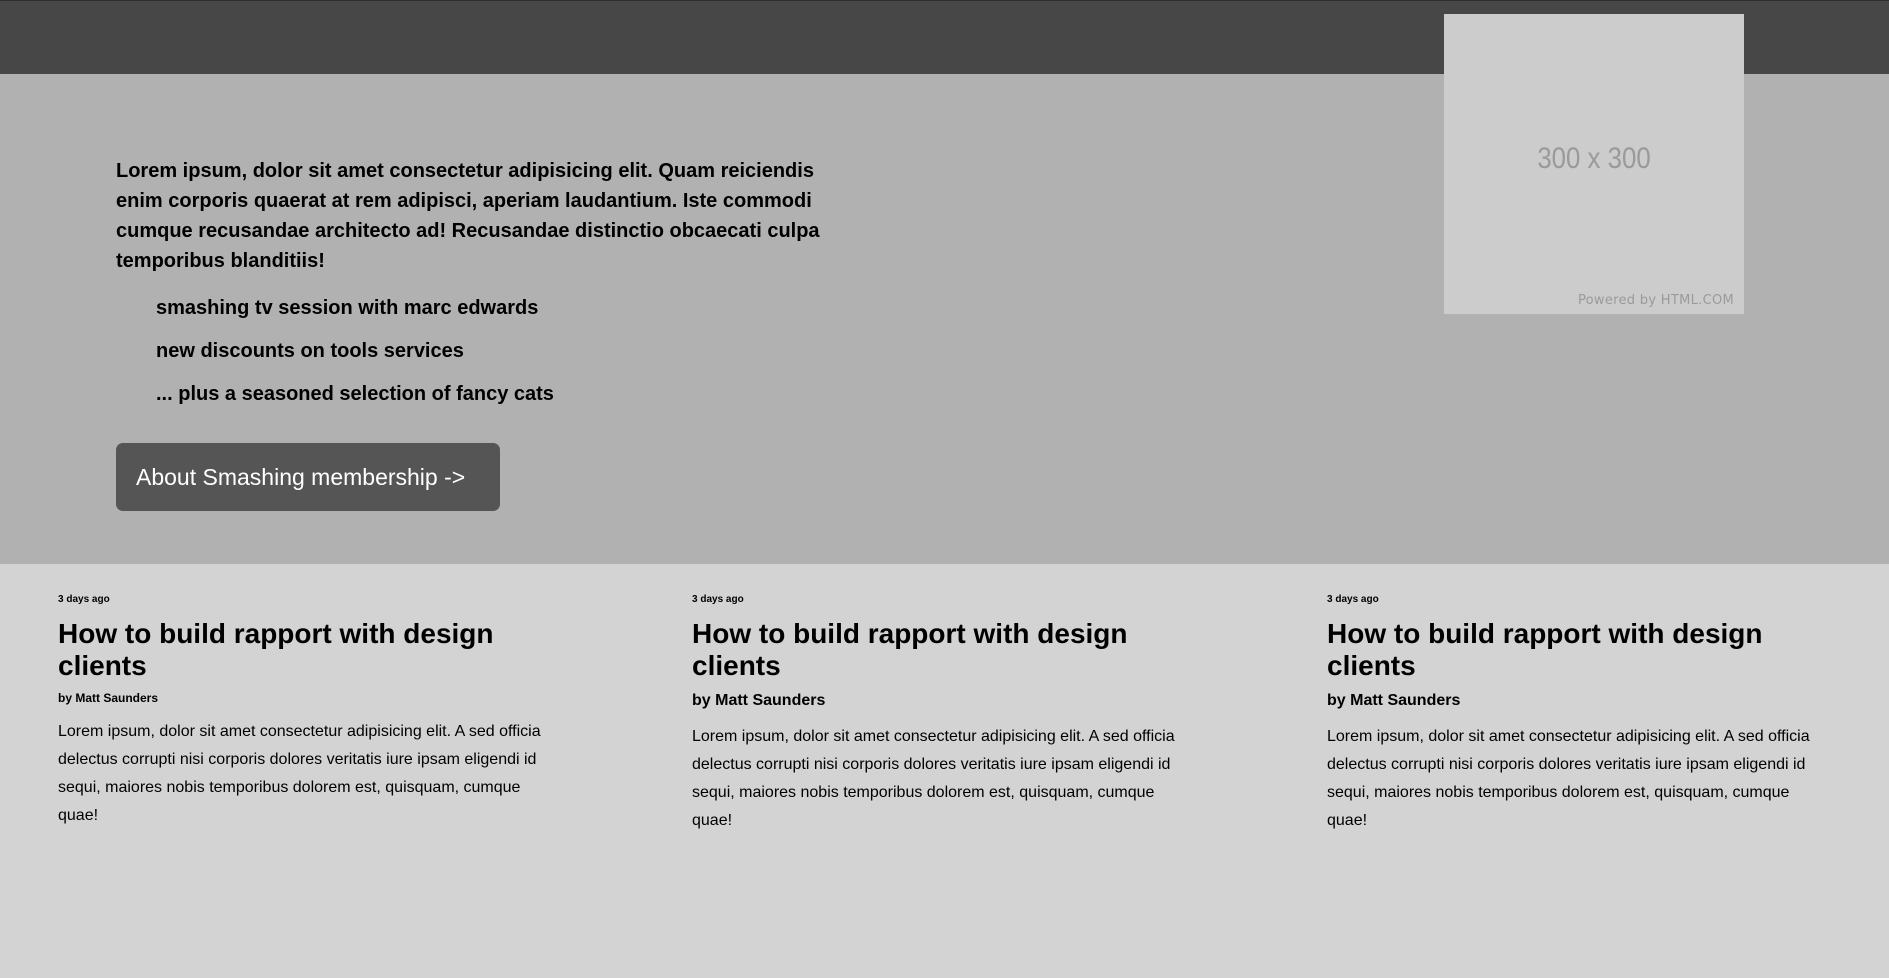  Describe the element at coordinates (1655, 300) in the screenshot. I see `placeholder-powered-label: Powered by HTML.COM` at that location.